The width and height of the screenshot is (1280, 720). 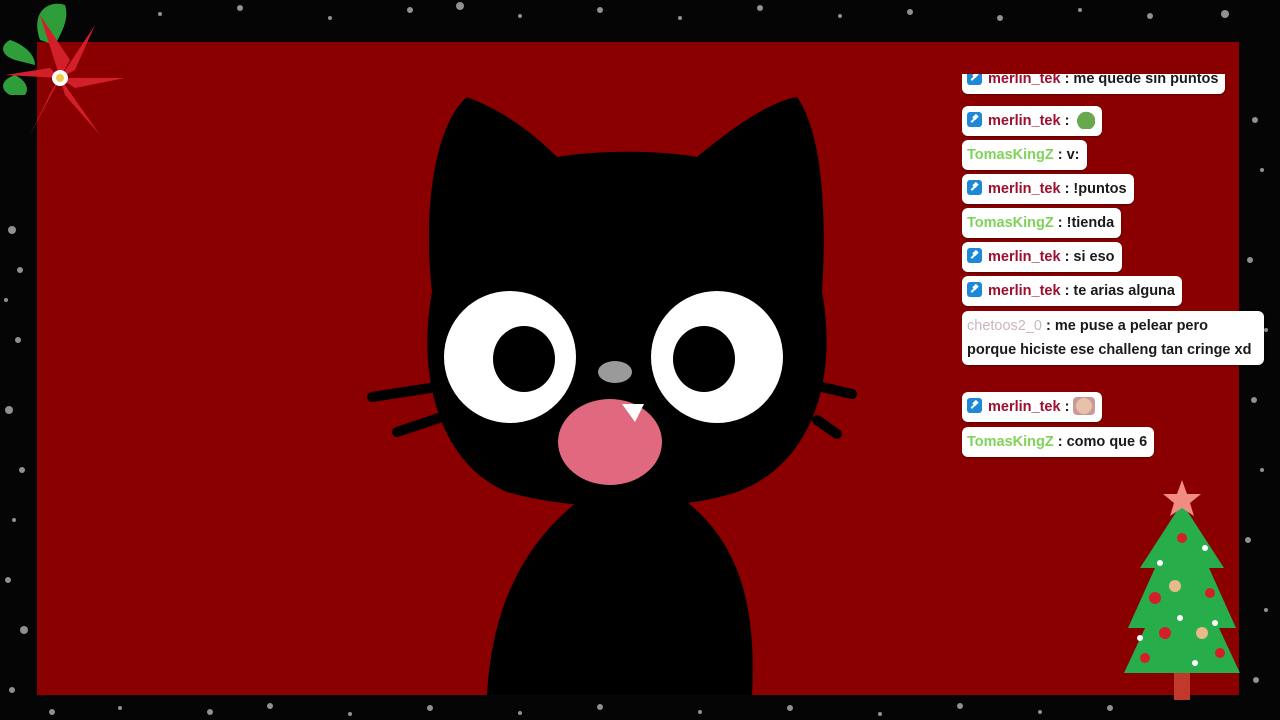 I want to click on poinsettia-icon, so click(x=64, y=69).